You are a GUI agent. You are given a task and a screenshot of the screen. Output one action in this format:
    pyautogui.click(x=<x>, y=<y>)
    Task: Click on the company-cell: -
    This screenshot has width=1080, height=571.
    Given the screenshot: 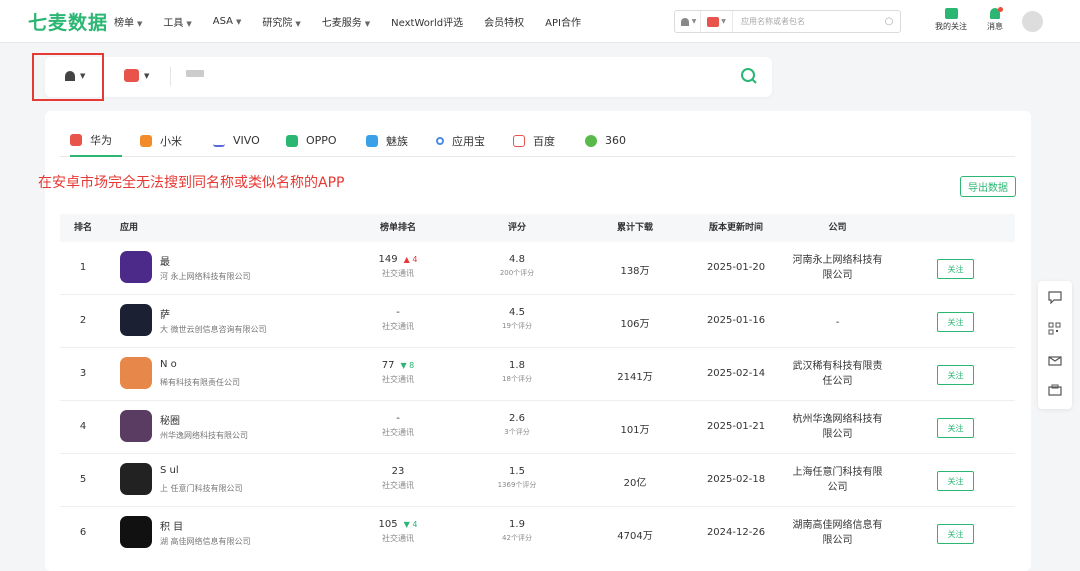 What is the action you would take?
    pyautogui.click(x=837, y=322)
    